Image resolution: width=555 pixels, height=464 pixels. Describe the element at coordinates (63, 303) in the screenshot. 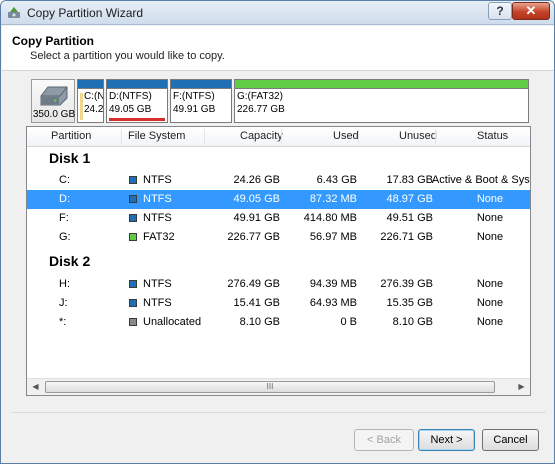

I see `cell-partition: J:` at that location.